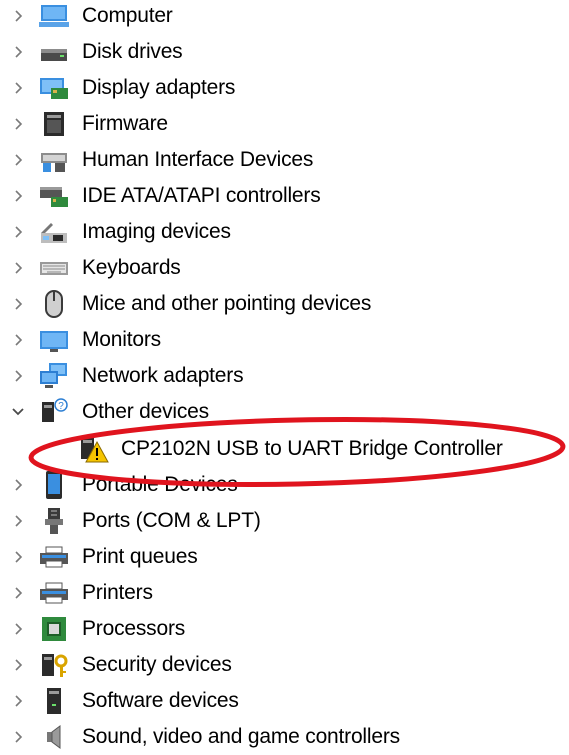 This screenshot has height=755, width=569. Describe the element at coordinates (171, 520) in the screenshot. I see `tree-item-label: Ports (COM & LPT)` at that location.